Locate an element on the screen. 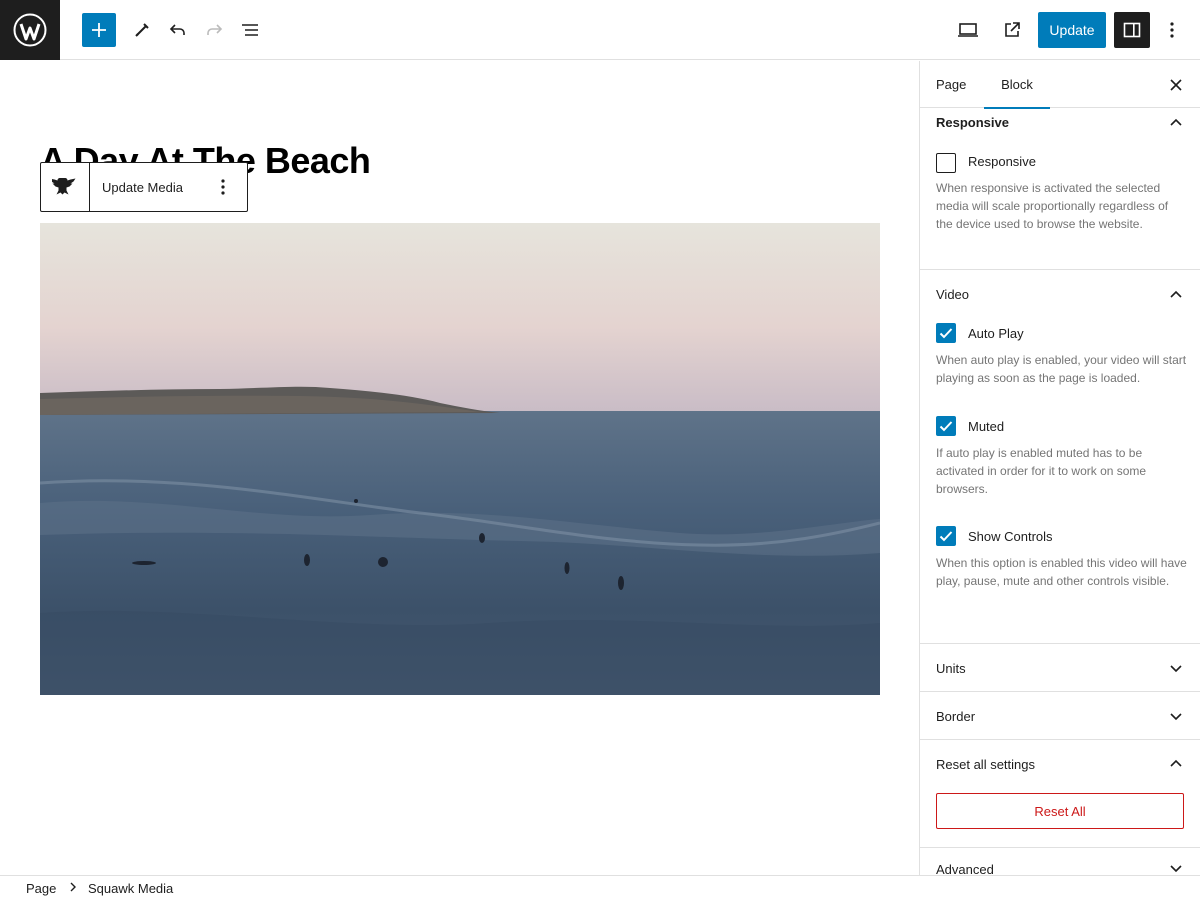  sidebar-toggle-icon is located at coordinates (1132, 30).